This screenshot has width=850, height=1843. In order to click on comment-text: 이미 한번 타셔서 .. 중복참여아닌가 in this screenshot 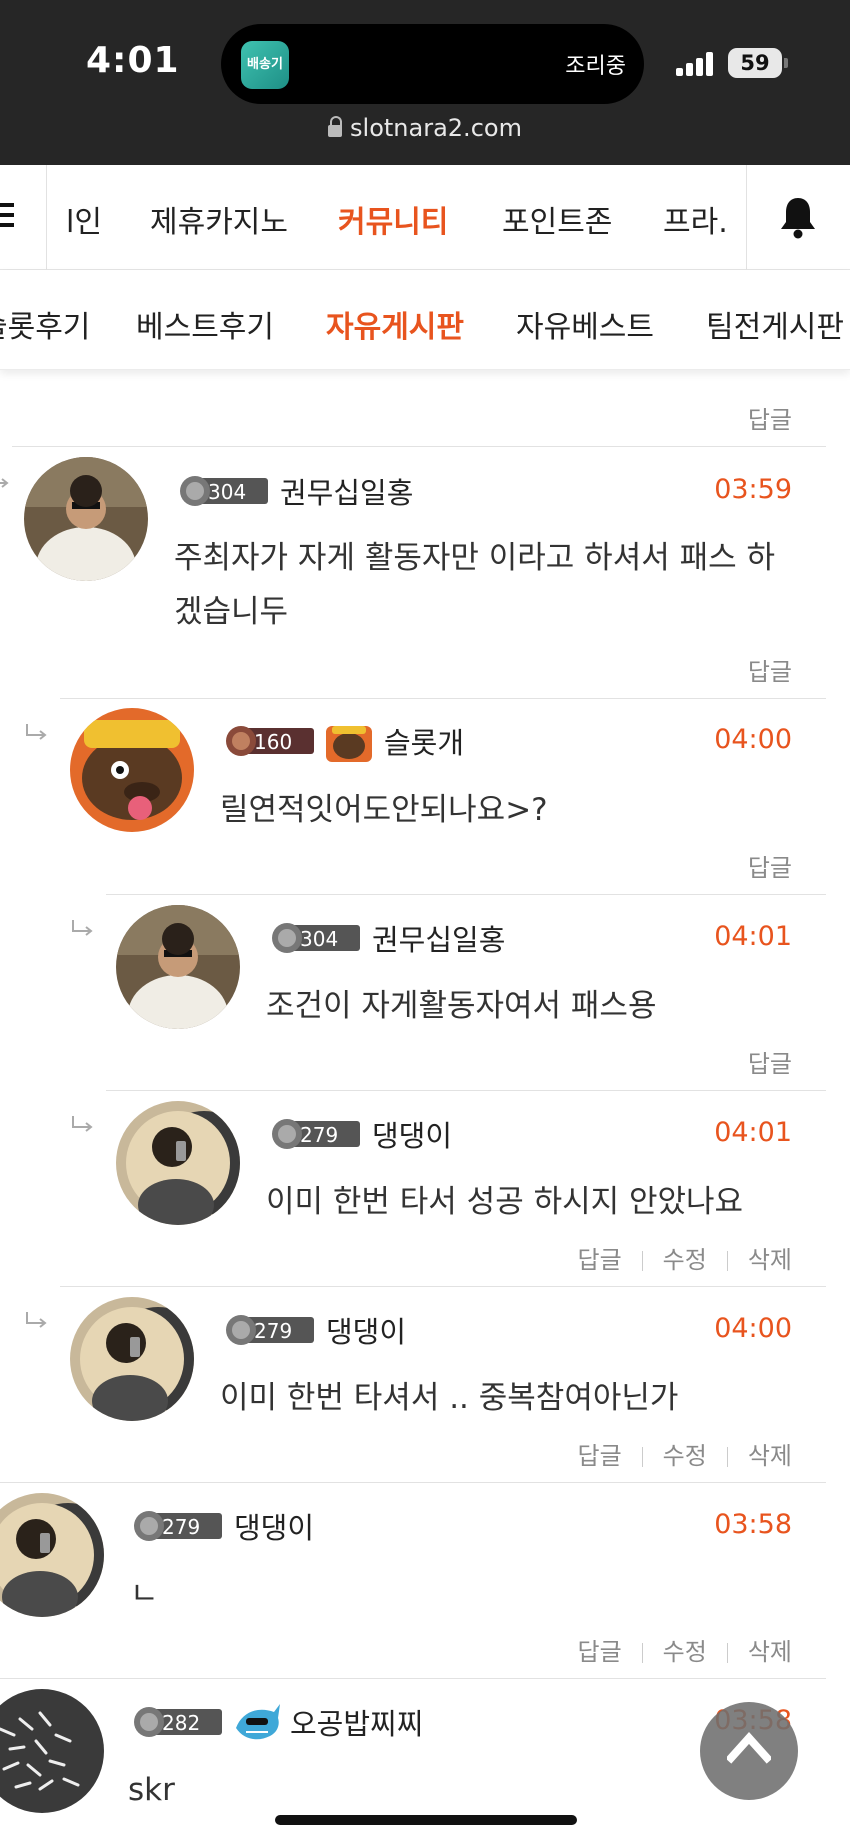, I will do `click(449, 1398)`.